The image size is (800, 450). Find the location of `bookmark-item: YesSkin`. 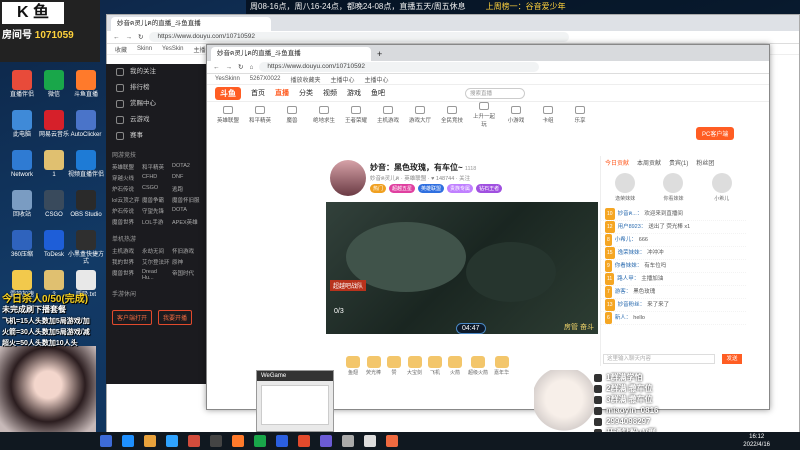

bookmark-item: YesSkin is located at coordinates (172, 49).